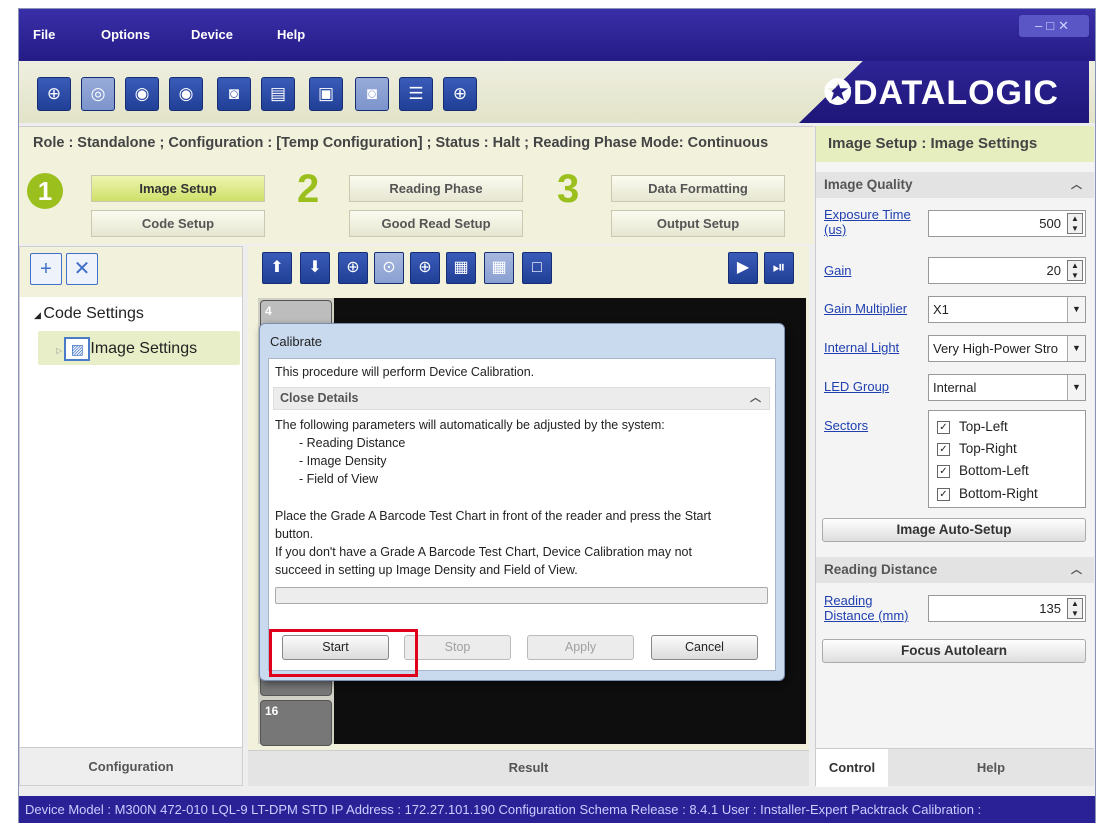 The image size is (1099, 827). What do you see at coordinates (557, 35) in the screenshot?
I see `menu-bar: File Options Device Help –□✕` at bounding box center [557, 35].